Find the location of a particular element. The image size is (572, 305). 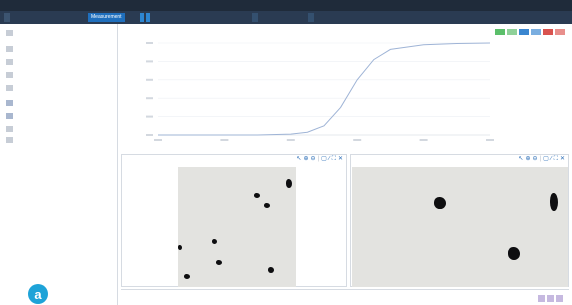

print-icon is located at coordinates (550, 298).